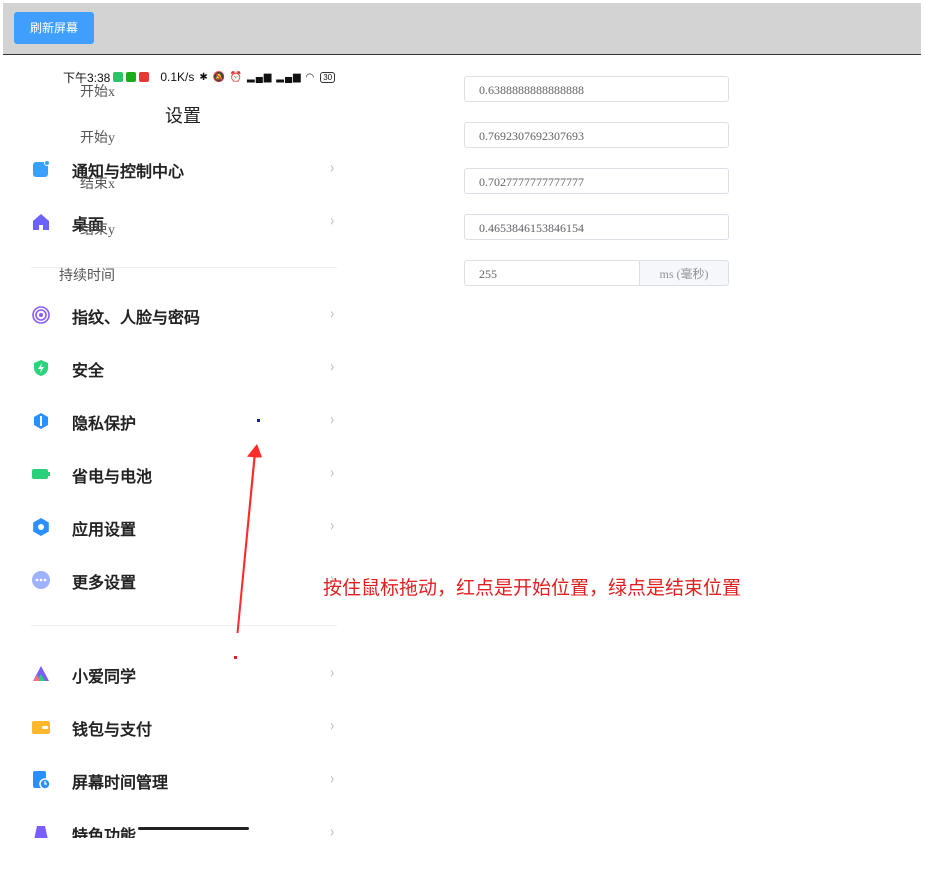 The height and width of the screenshot is (874, 925). What do you see at coordinates (104, 676) in the screenshot?
I see `settings-item-label: 小爱同学` at bounding box center [104, 676].